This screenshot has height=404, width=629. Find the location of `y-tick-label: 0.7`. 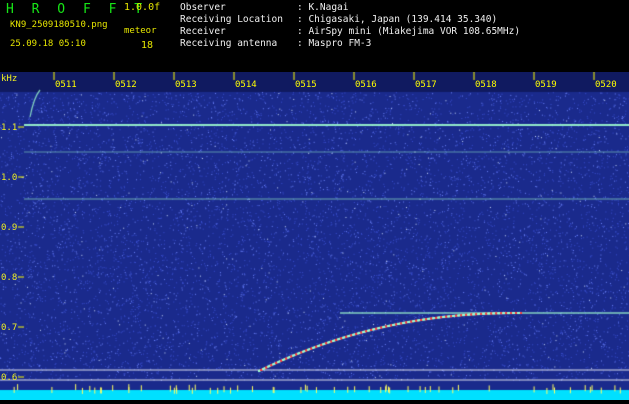

y-tick-label: 0.7 is located at coordinates (9, 328).